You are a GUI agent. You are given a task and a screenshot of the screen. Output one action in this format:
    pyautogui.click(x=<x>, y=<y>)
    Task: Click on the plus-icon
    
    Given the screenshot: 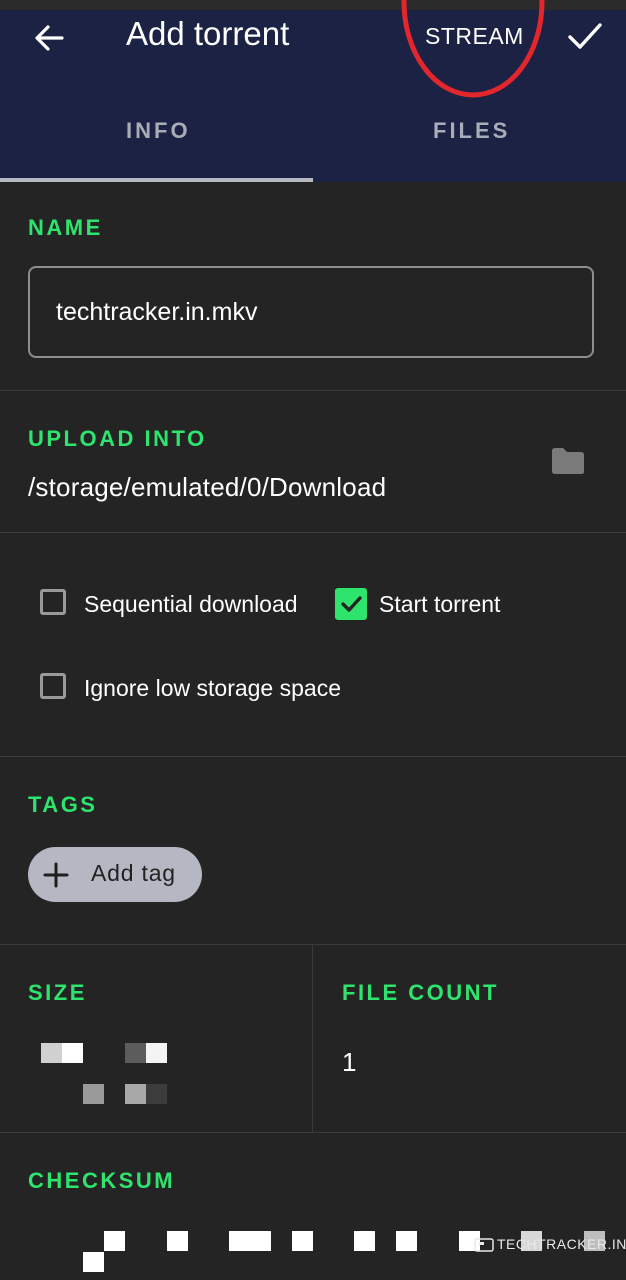 What is the action you would take?
    pyautogui.click(x=56, y=875)
    